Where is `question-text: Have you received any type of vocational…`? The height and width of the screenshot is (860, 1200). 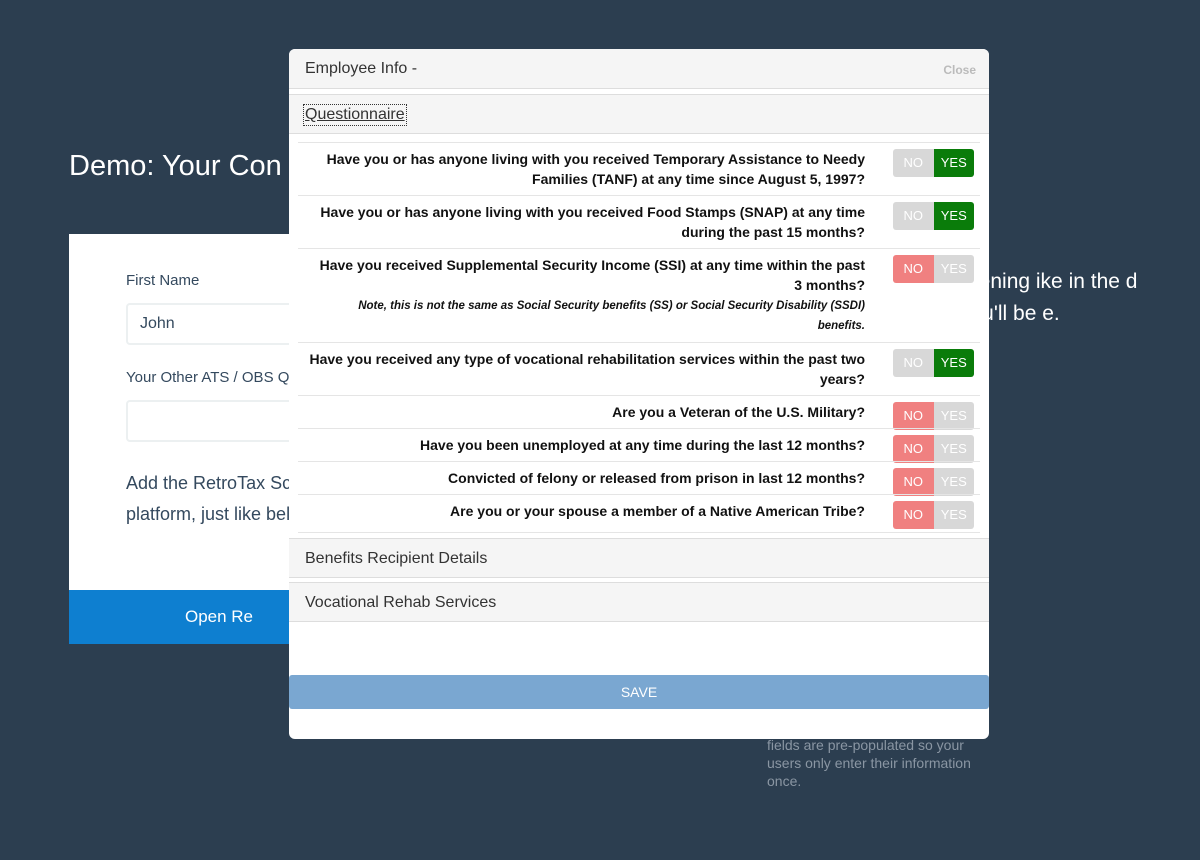
question-text: Have you received any type of vocational… is located at coordinates (587, 369).